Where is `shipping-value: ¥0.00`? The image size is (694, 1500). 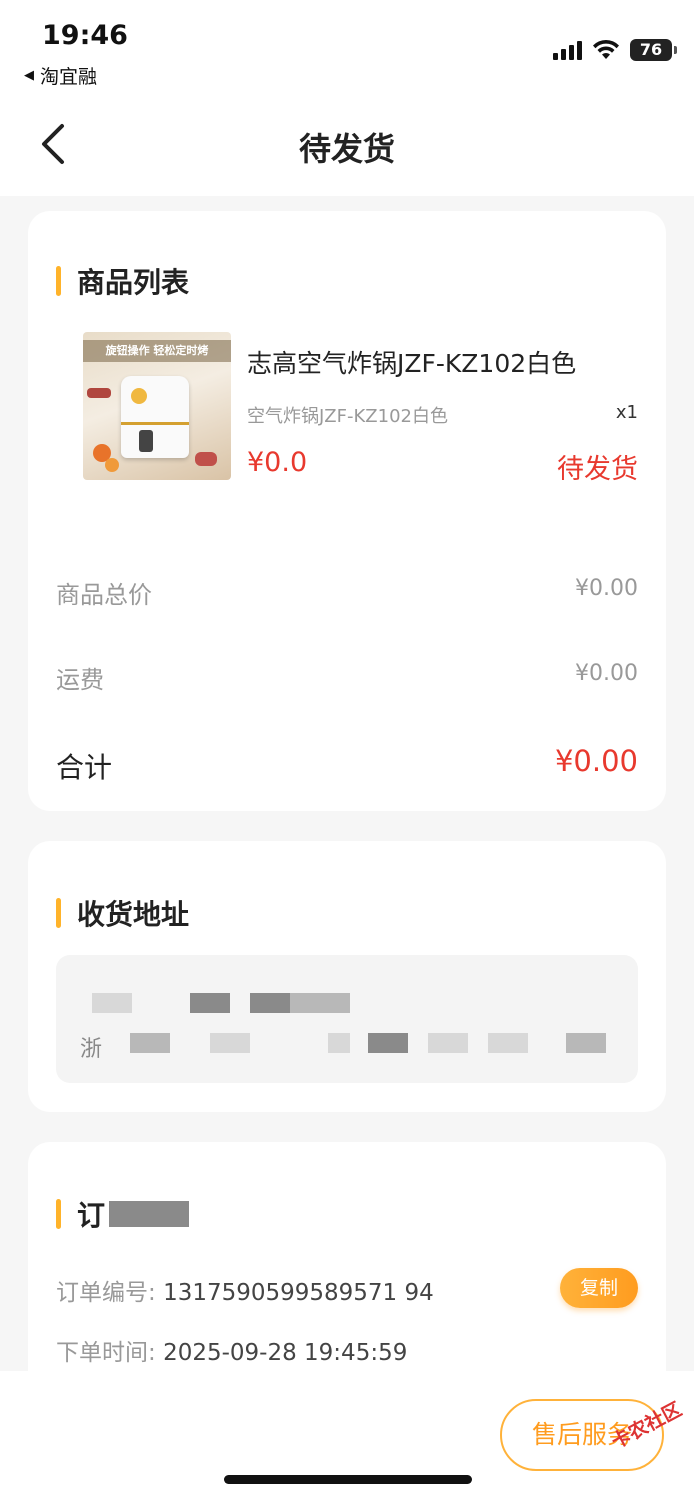
shipping-value: ¥0.00 is located at coordinates (606, 673).